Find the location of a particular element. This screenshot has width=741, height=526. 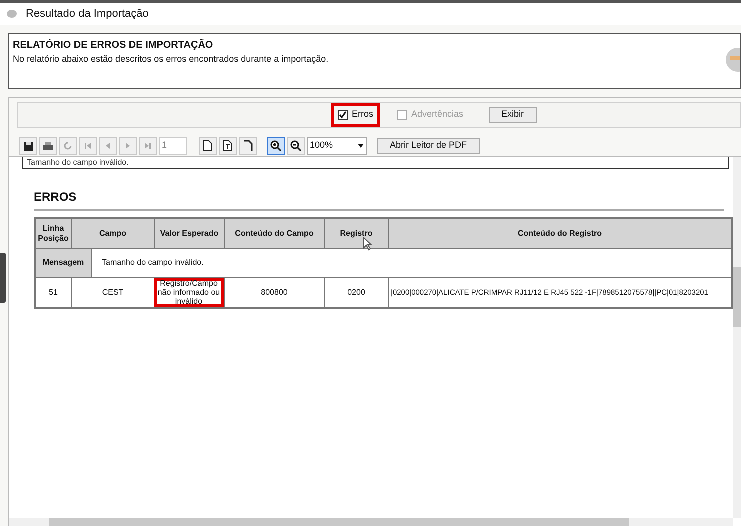

table-cell-text: 51 is located at coordinates (53, 293).